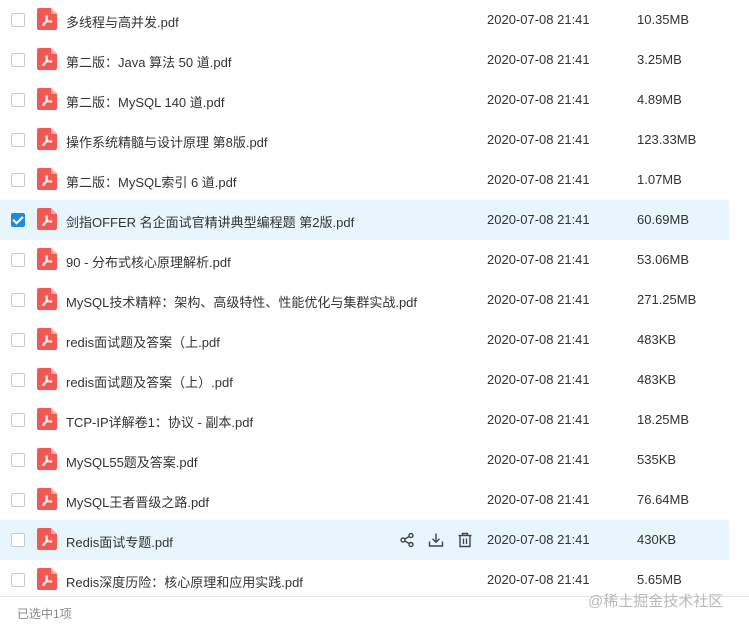 This screenshot has width=749, height=627. What do you see at coordinates (663, 499) in the screenshot?
I see `file-size: 76.64MB` at bounding box center [663, 499].